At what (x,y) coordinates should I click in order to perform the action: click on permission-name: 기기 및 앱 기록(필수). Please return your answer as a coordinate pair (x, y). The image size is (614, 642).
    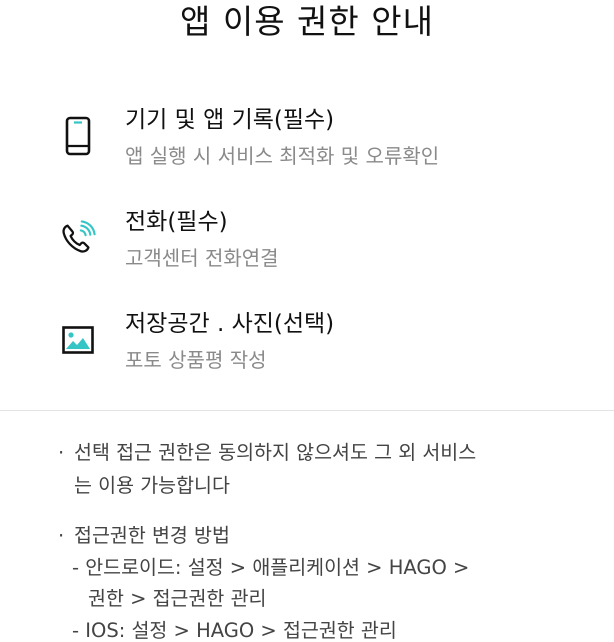
    Looking at the image, I should click on (230, 120).